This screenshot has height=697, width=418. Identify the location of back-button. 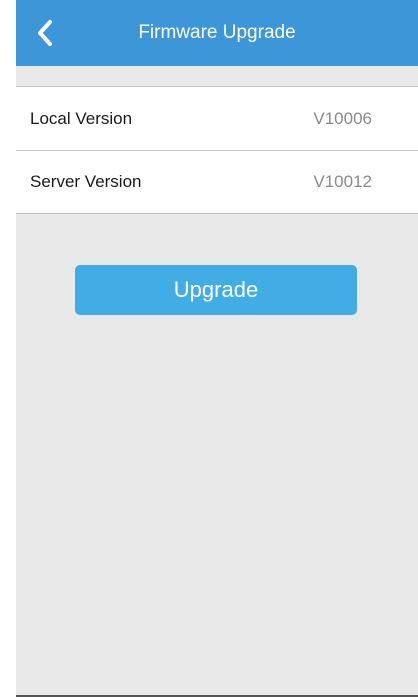
(45, 33).